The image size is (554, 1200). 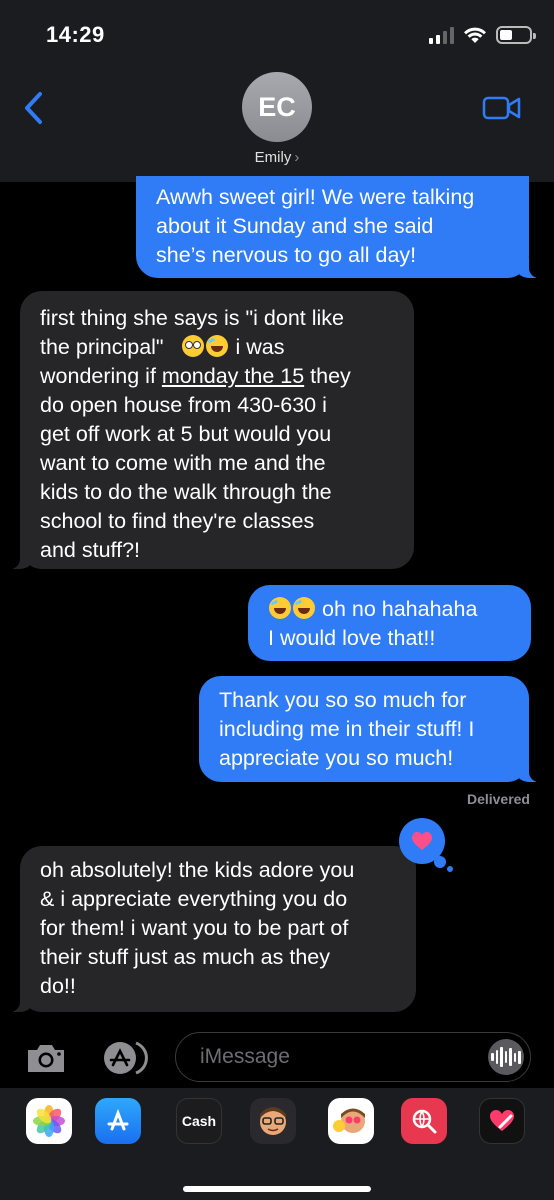 I want to click on memoji-stickers-glyph, so click(x=349, y=1120).